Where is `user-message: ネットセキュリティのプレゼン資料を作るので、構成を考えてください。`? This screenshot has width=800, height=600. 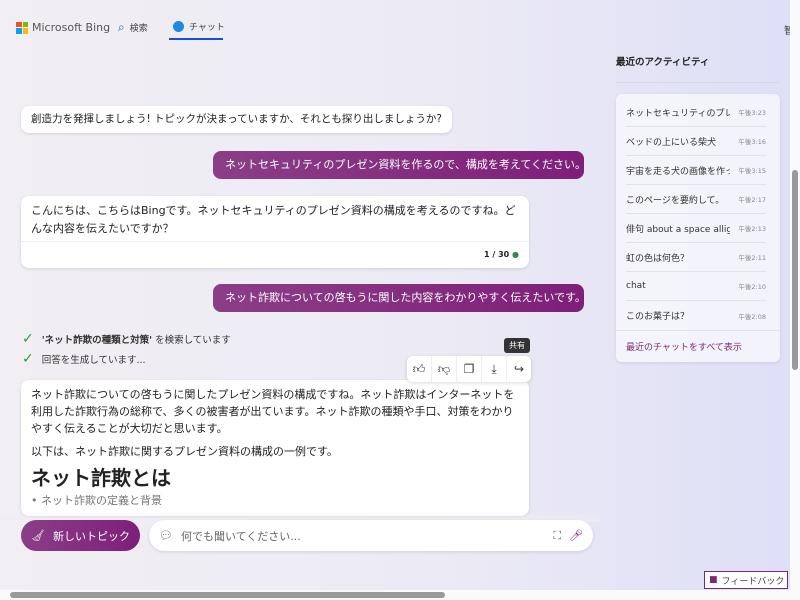 user-message: ネットセキュリティのプレゼン資料を作るので、構成を考えてください。 is located at coordinates (399, 165).